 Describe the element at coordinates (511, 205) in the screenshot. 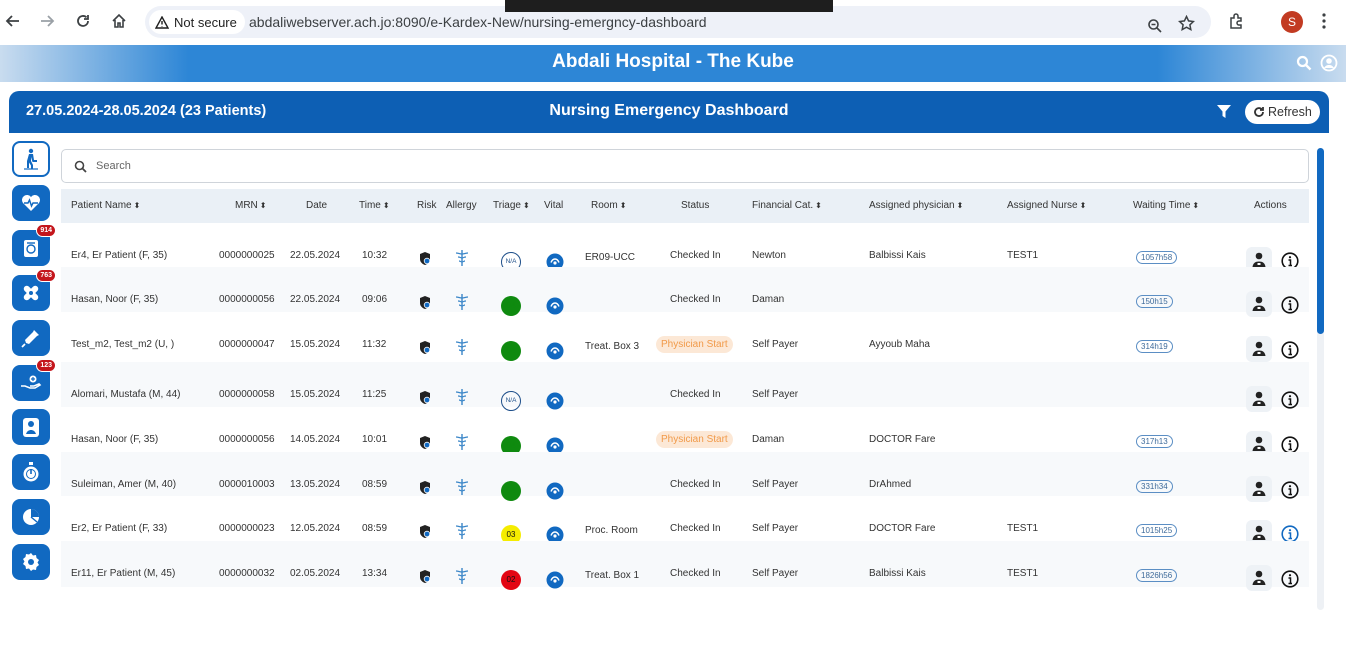

I see `header-triage: Triage ⬍` at that location.